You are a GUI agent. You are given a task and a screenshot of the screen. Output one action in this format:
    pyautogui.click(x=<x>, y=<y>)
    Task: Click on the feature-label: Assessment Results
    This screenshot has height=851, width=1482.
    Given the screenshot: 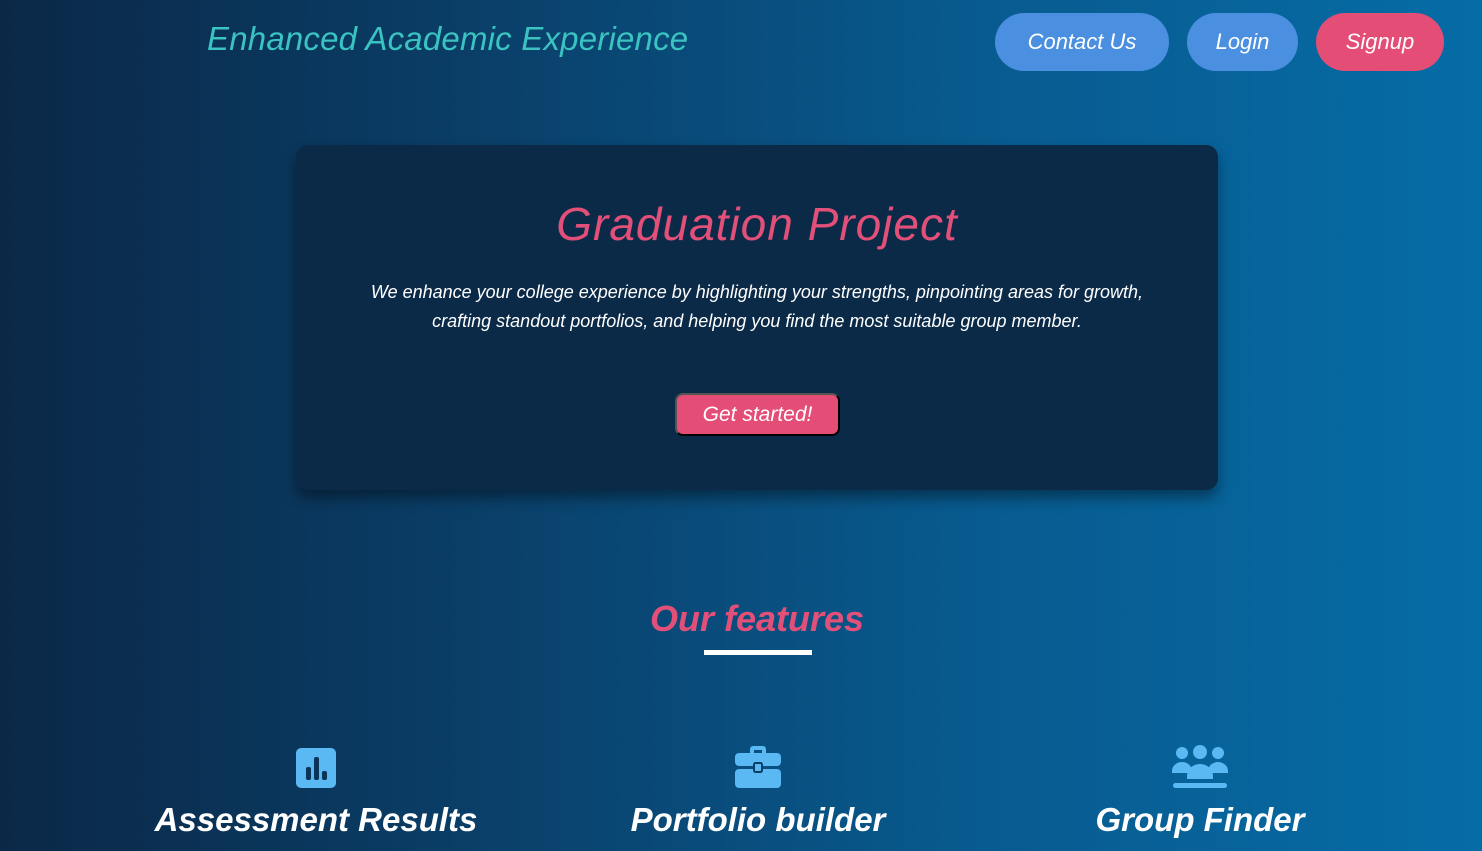 What is the action you would take?
    pyautogui.click(x=316, y=819)
    